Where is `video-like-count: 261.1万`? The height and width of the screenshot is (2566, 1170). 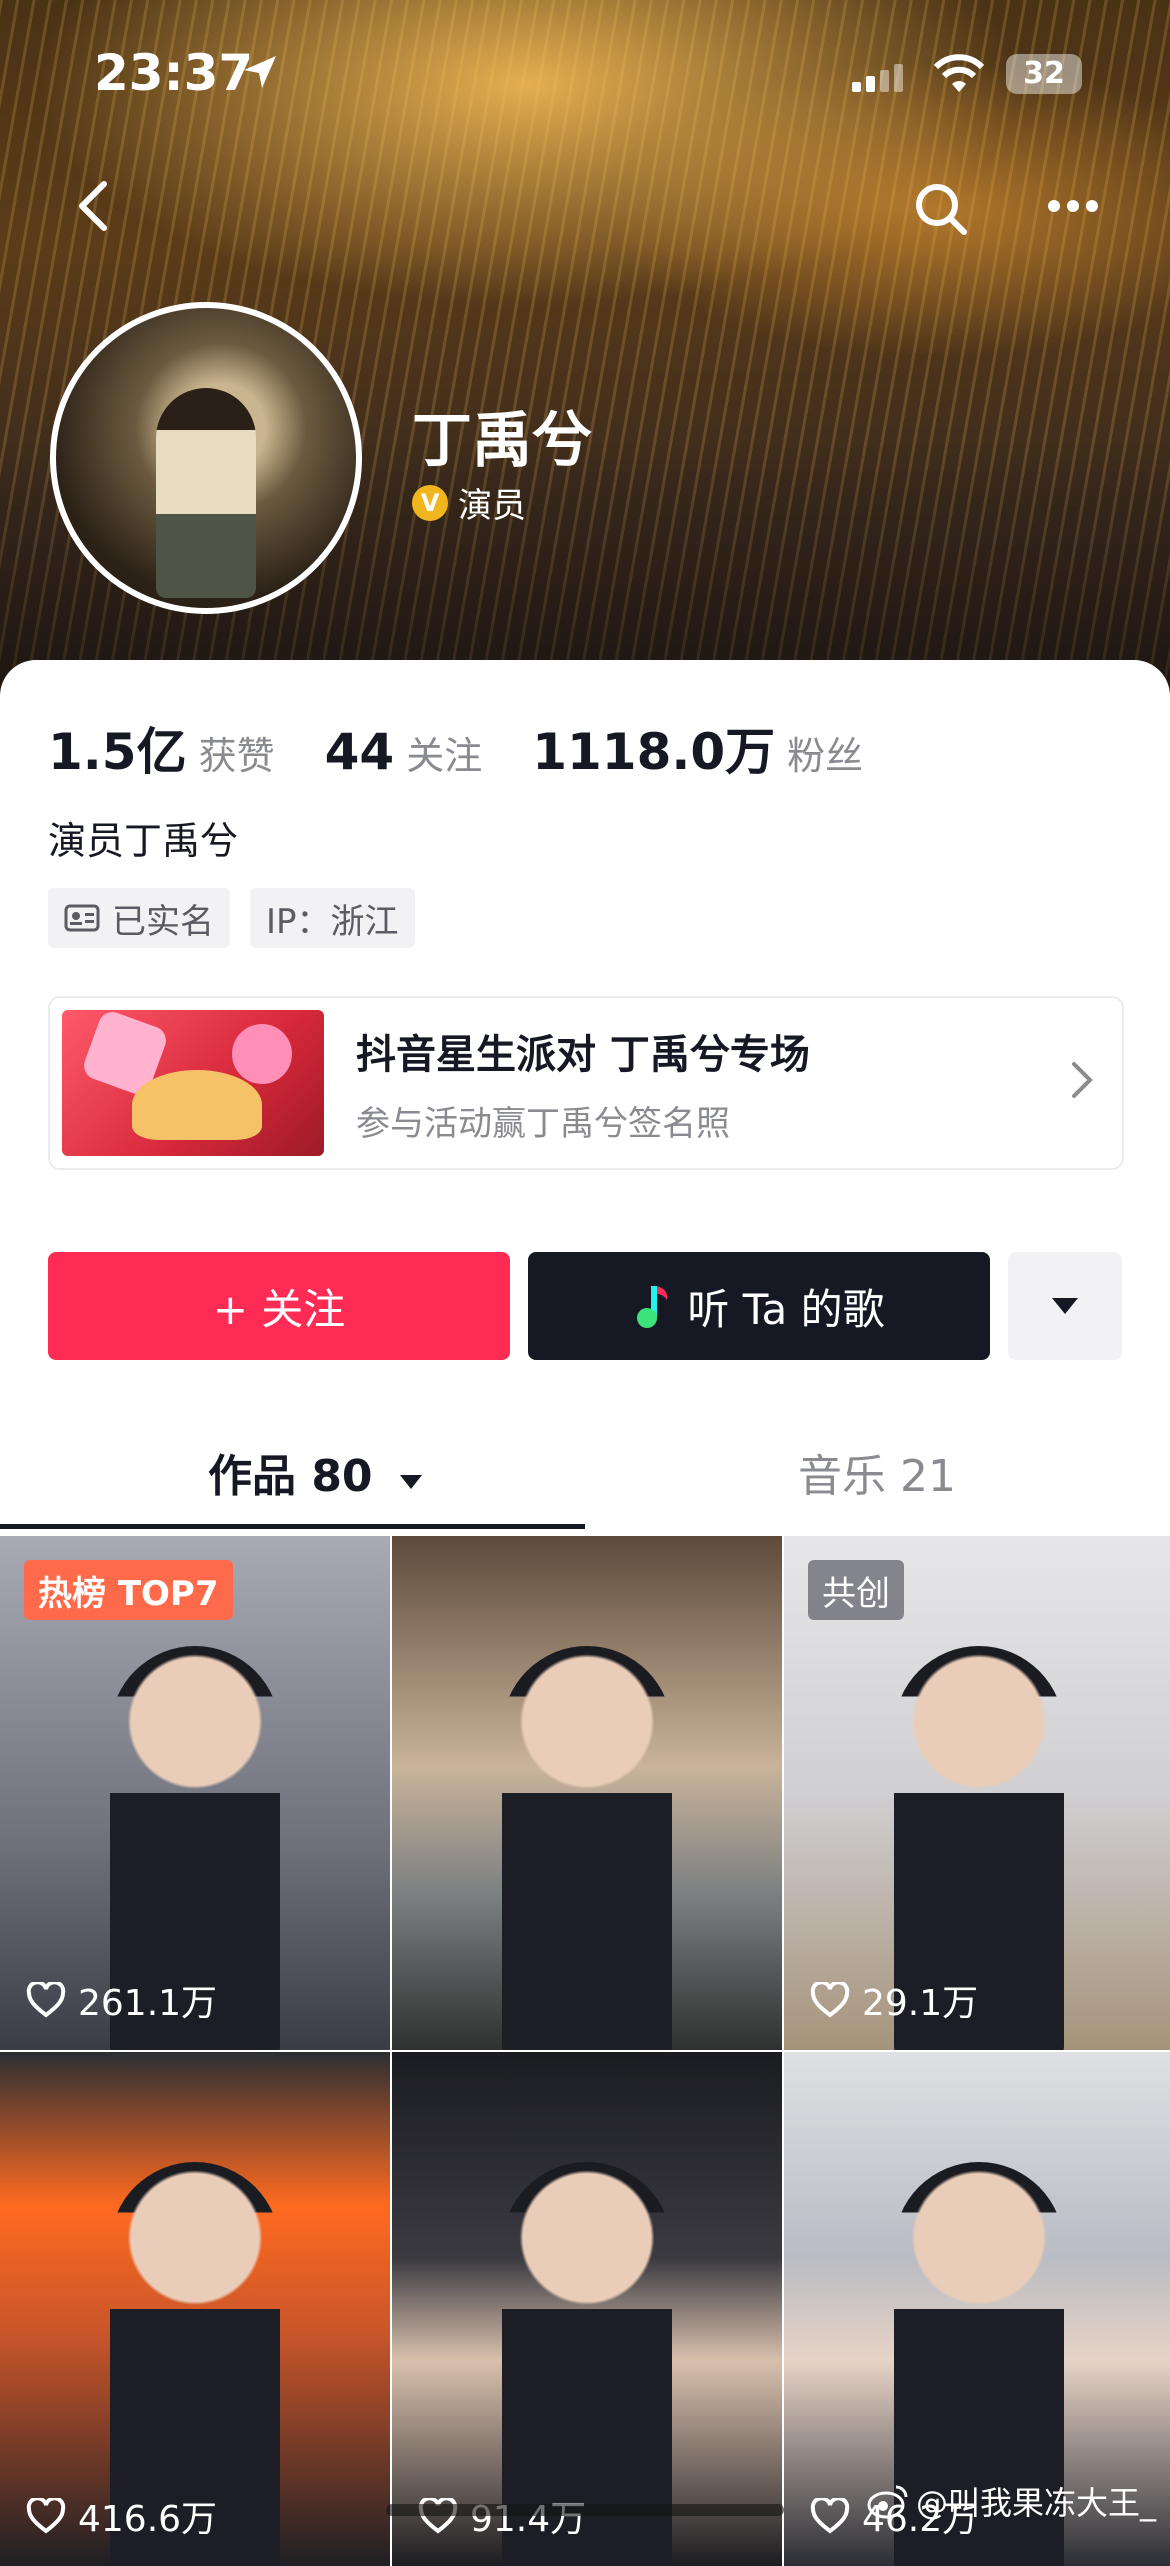 video-like-count: 261.1万 is located at coordinates (148, 2003).